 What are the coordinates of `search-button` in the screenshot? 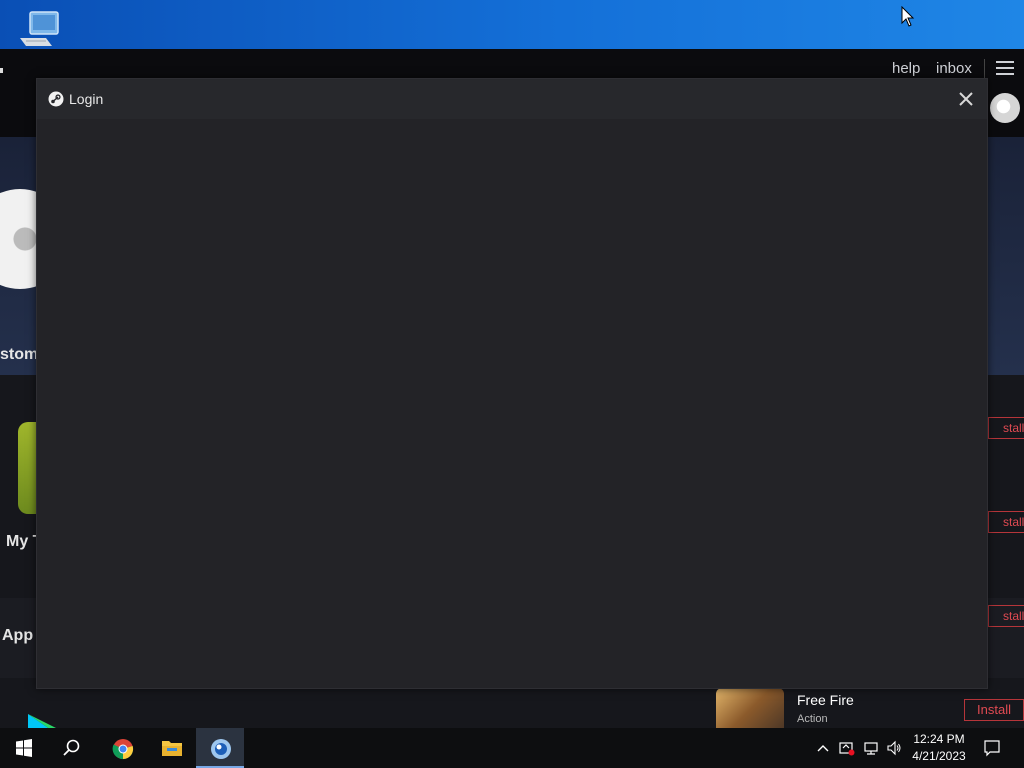 It's located at (72, 748).